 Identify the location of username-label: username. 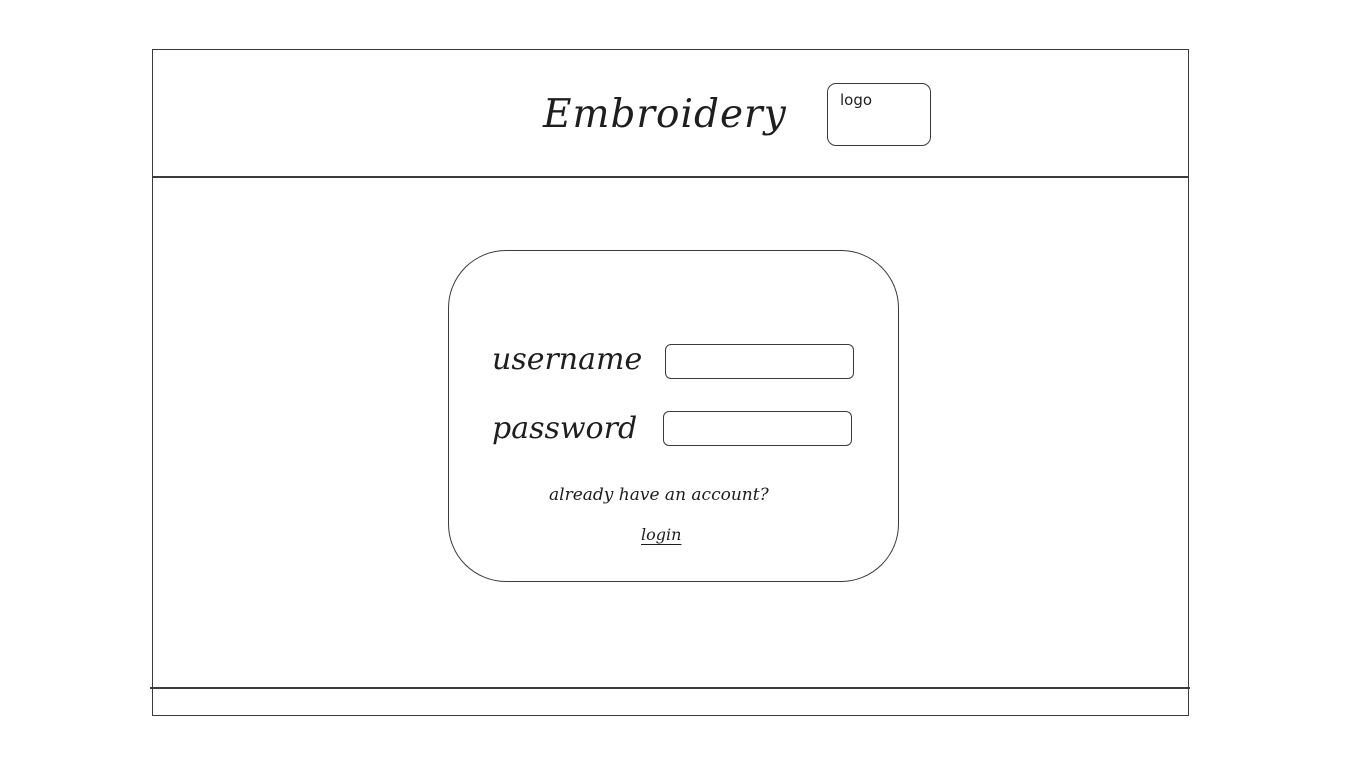
(567, 359).